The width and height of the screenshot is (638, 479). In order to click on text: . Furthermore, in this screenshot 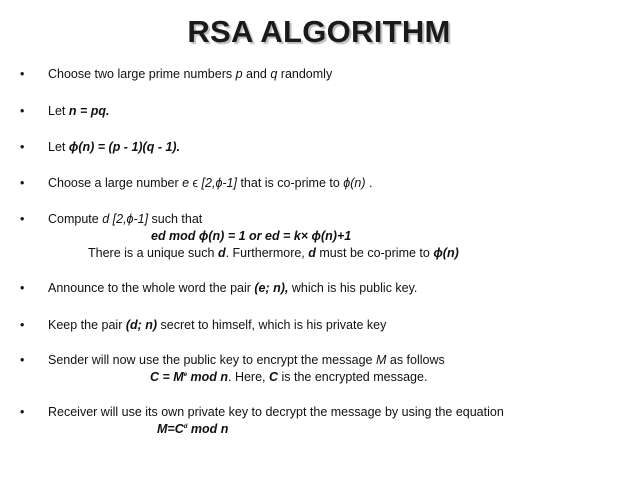, I will do `click(267, 253)`.